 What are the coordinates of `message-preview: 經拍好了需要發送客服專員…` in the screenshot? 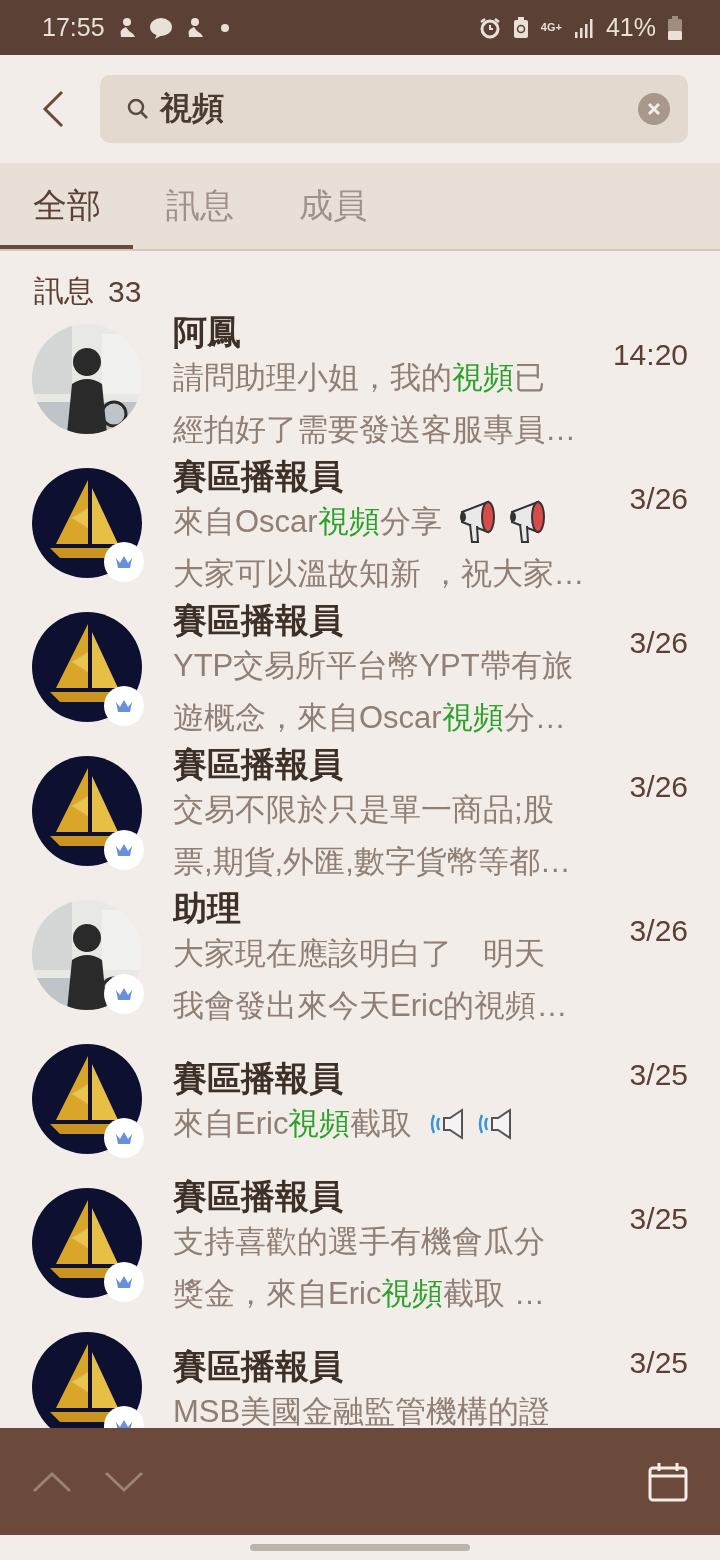 It's located at (374, 430).